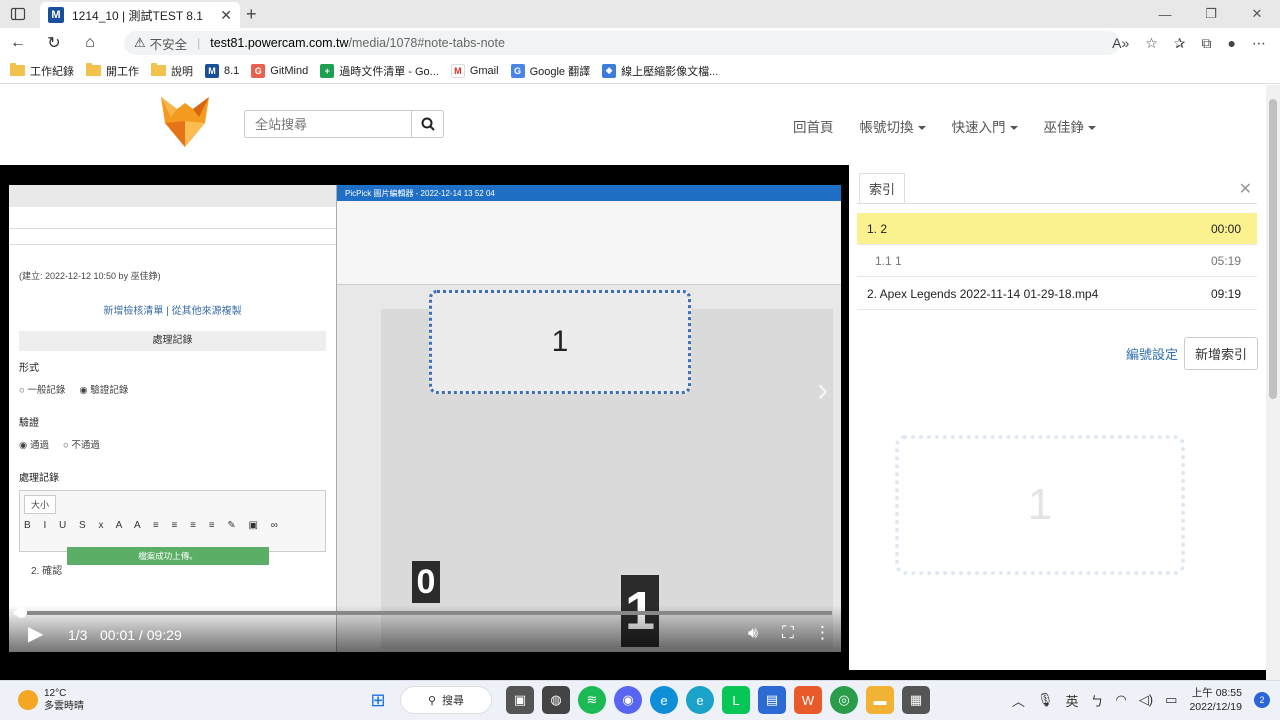  I want to click on progress-bar, so click(423, 612).